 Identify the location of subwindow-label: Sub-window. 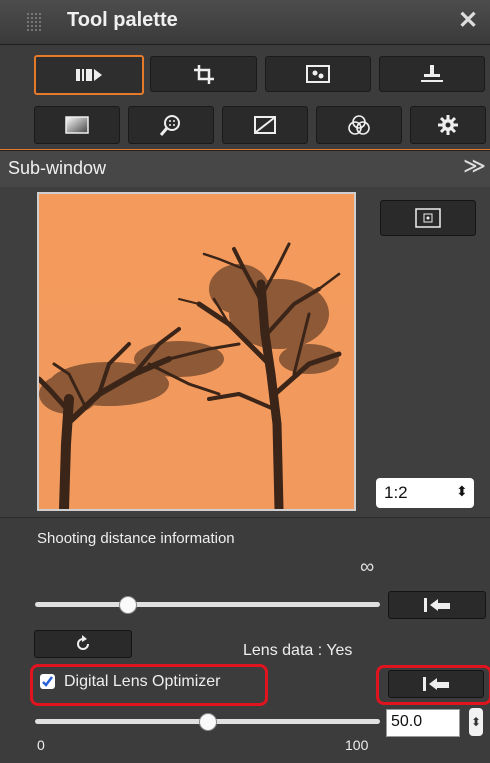
(57, 168).